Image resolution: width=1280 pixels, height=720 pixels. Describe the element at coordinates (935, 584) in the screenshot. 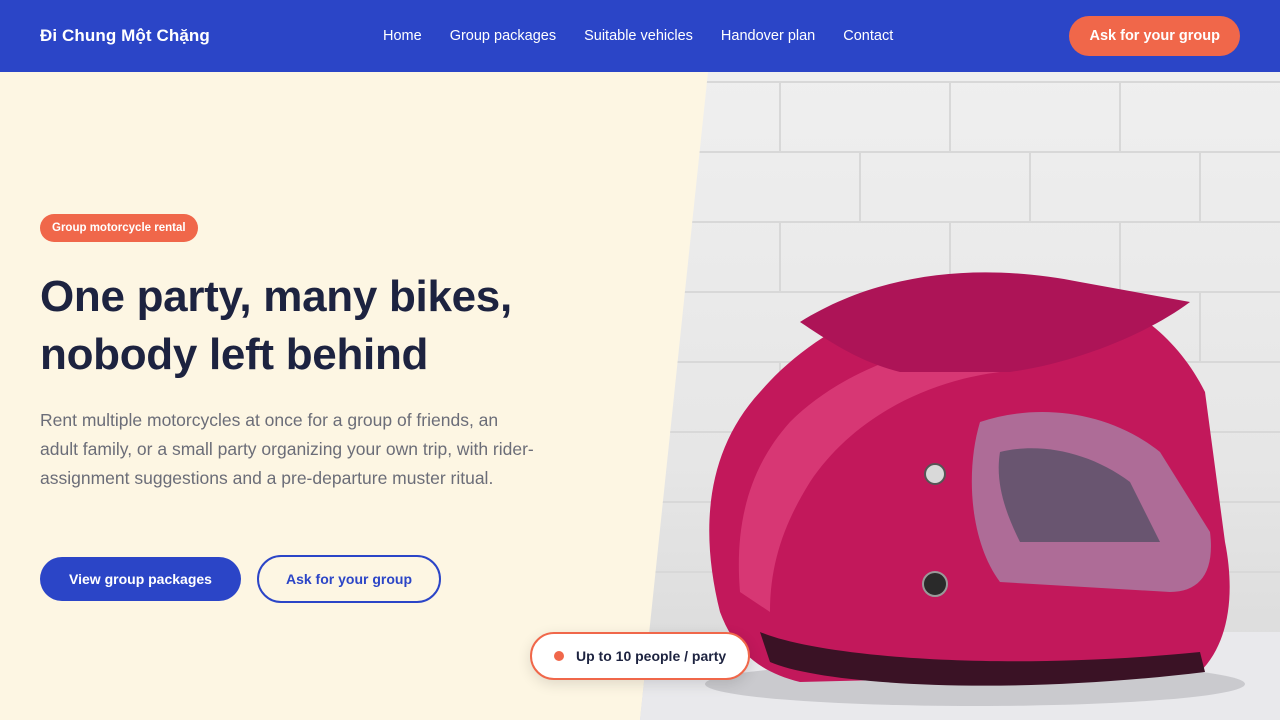

I see `helmet-screw-bottom` at that location.